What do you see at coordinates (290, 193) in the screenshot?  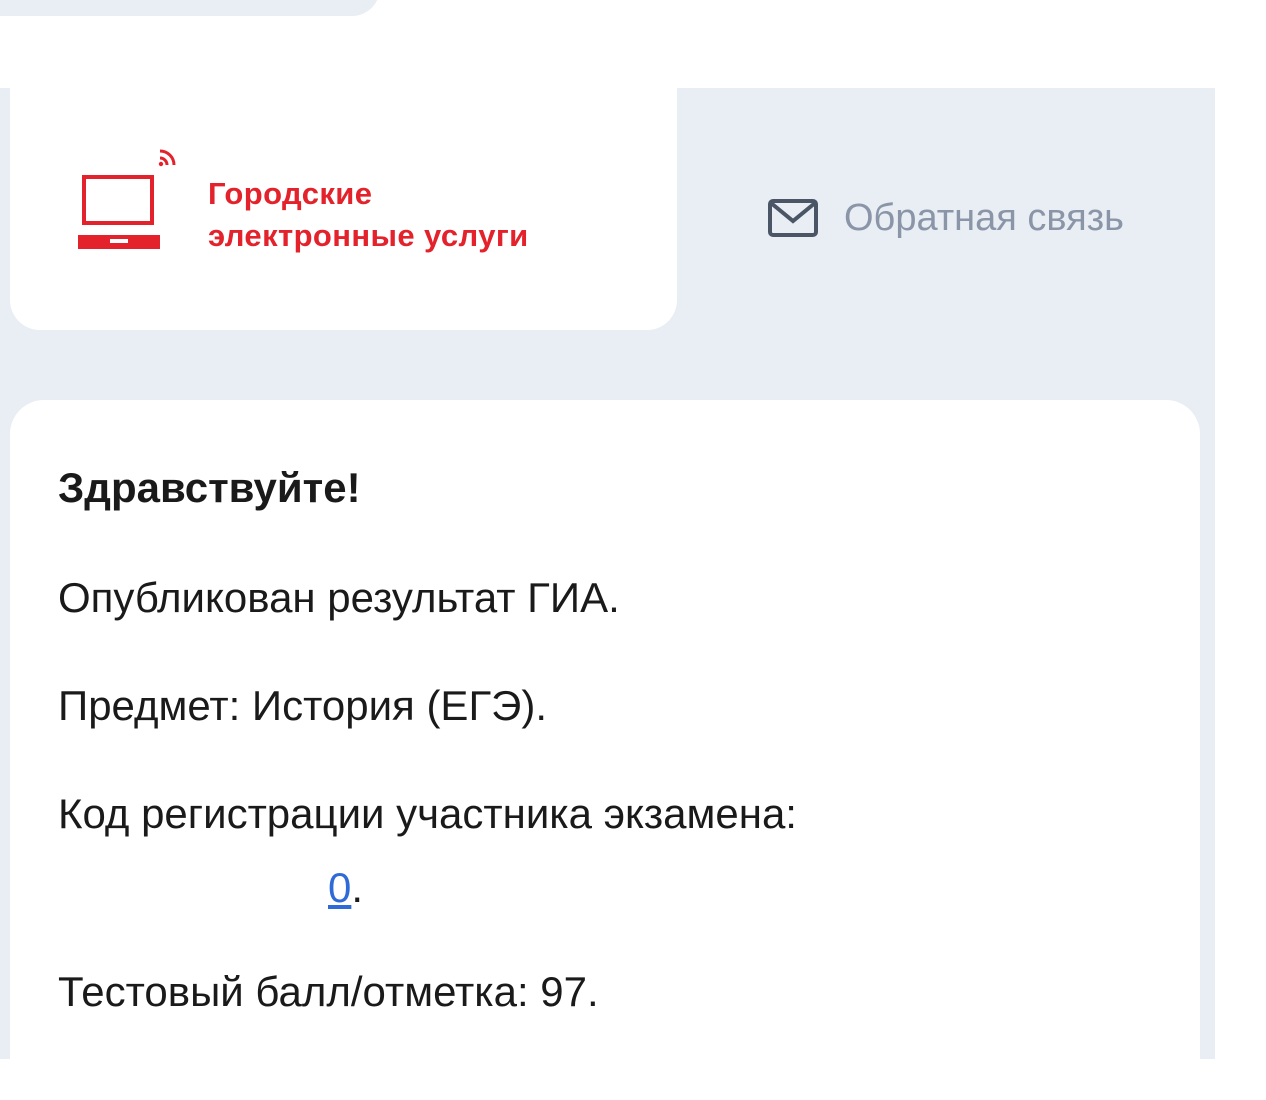 I see `logo-line-1: Городские` at bounding box center [290, 193].